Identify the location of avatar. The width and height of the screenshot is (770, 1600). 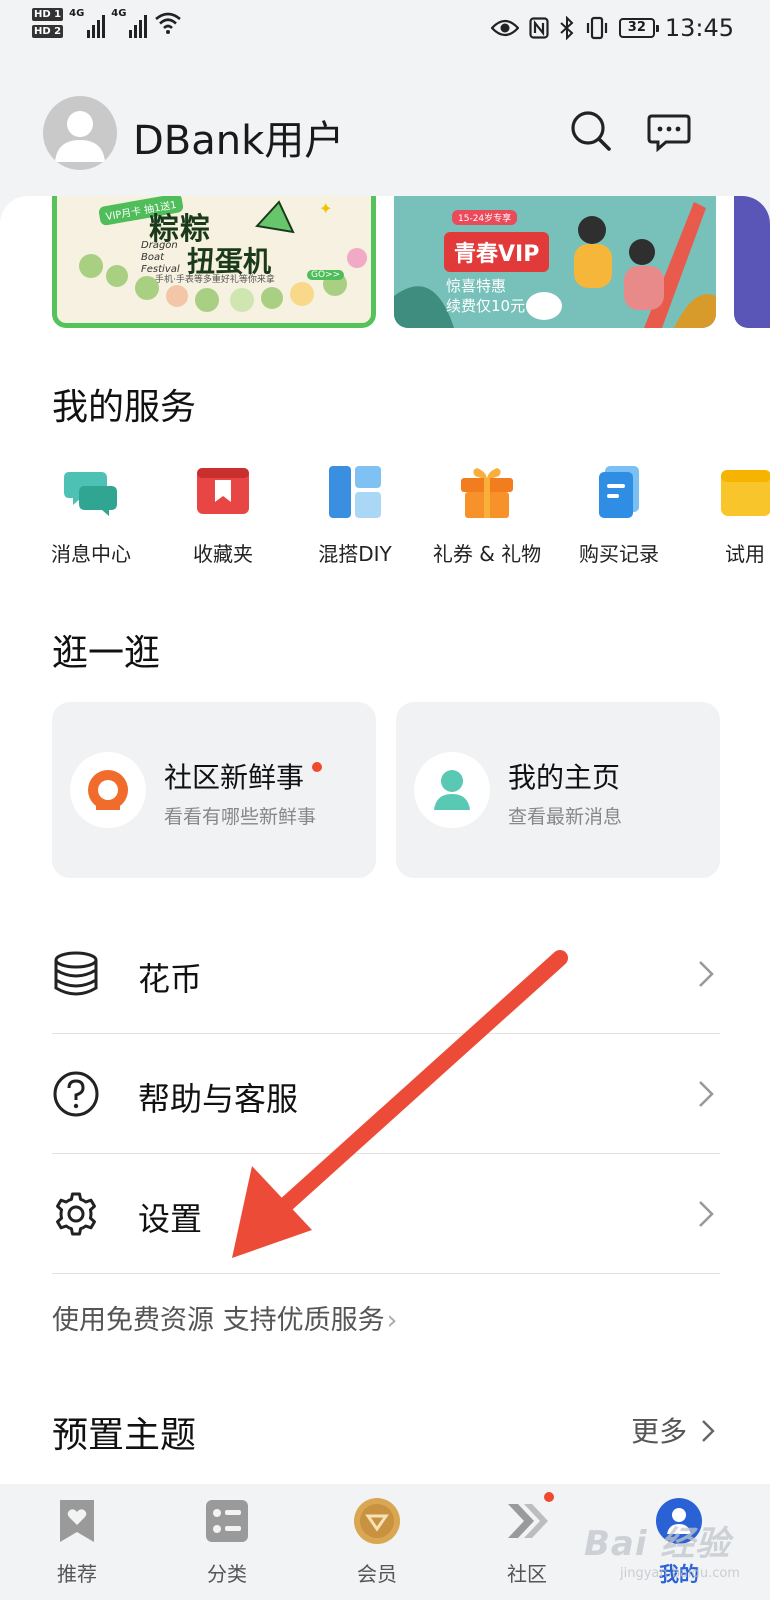
(80, 133).